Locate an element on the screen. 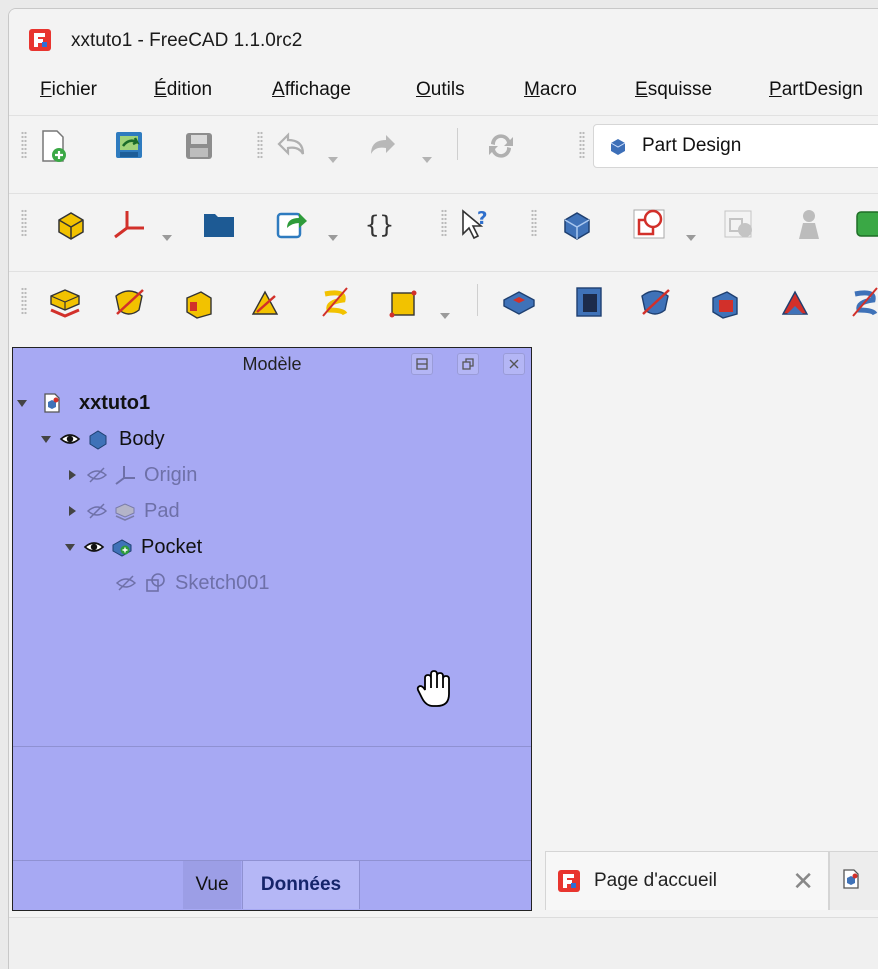  tab-close-icon: ✕ is located at coordinates (803, 881).